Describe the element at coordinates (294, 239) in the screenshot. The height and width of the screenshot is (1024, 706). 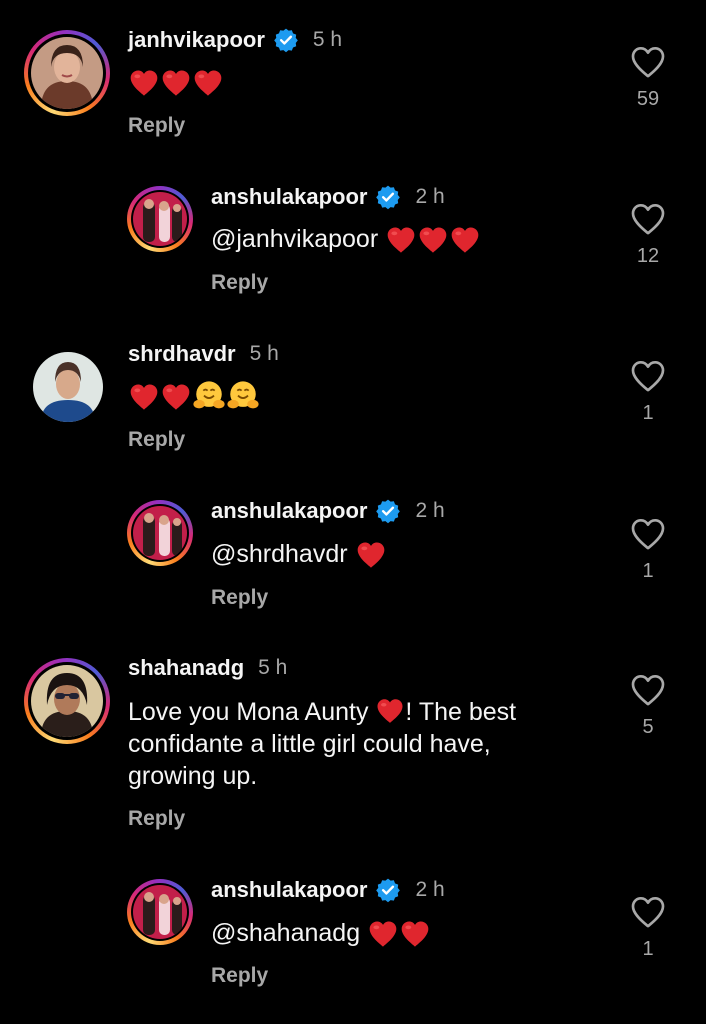
I see `mention: @janhvikapoor` at that location.